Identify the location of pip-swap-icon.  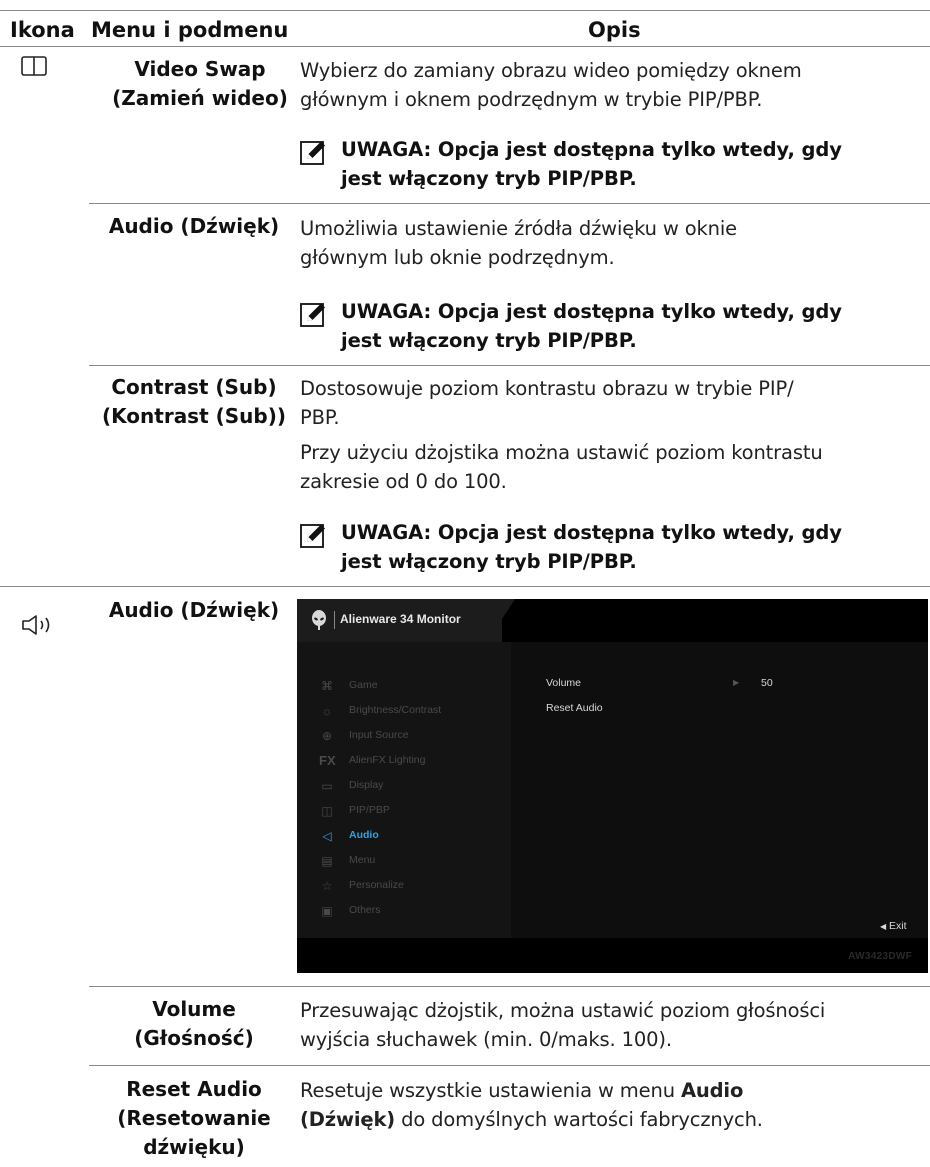
(34, 66).